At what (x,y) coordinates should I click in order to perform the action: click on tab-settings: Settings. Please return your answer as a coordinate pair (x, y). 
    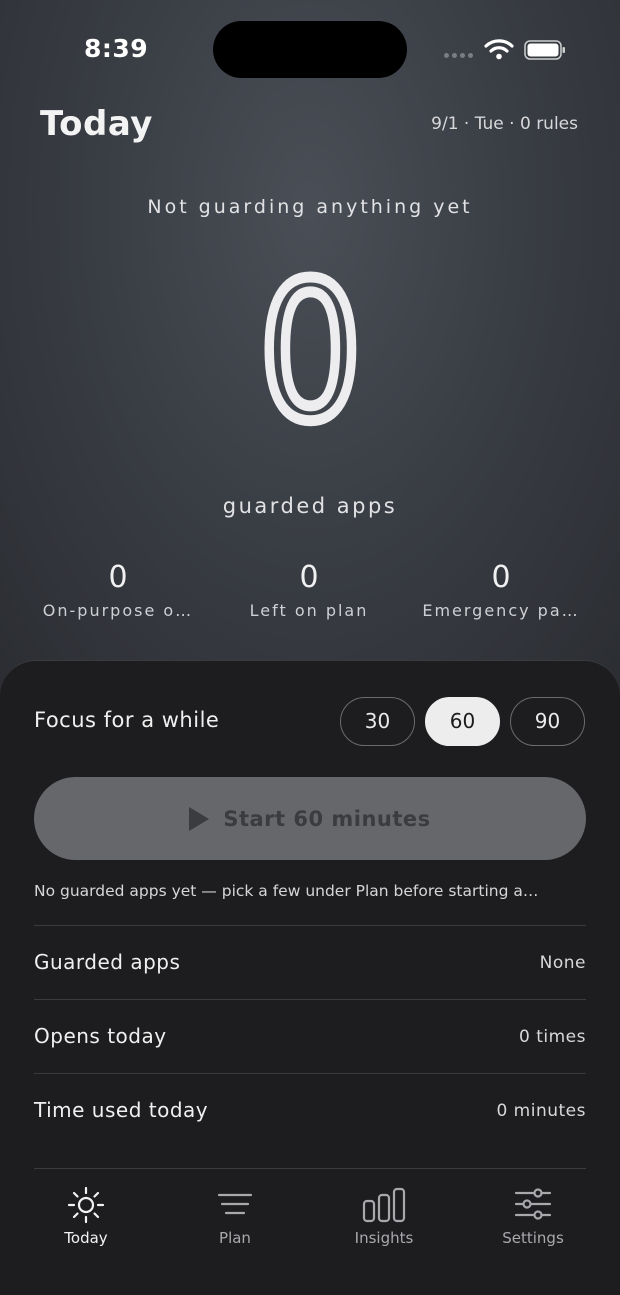
    Looking at the image, I should click on (533, 1216).